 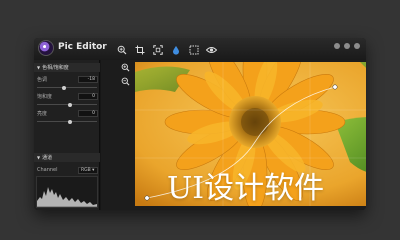 I want to click on close-button, so click(x=357, y=46).